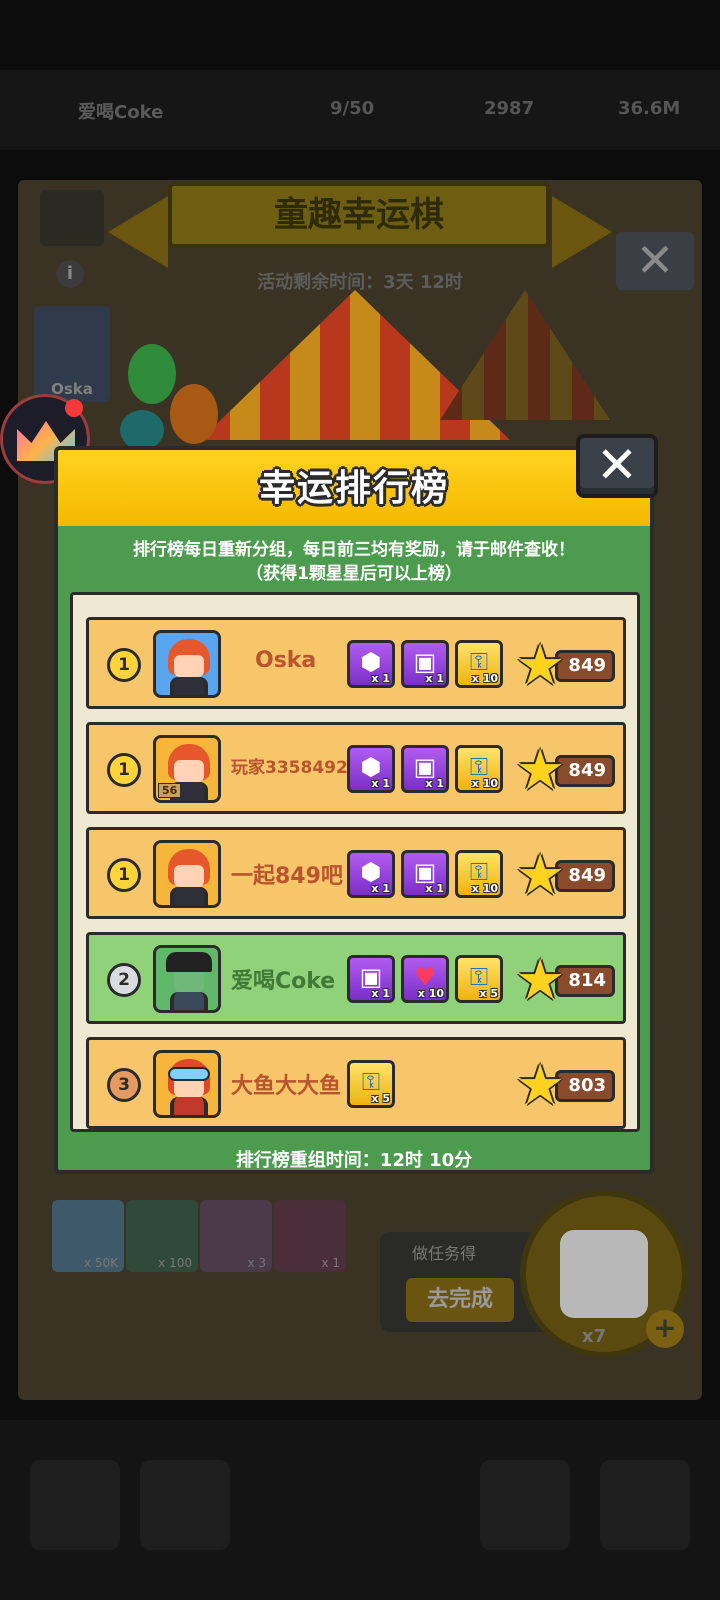  What do you see at coordinates (360, 1510) in the screenshot?
I see `bottom-nav` at bounding box center [360, 1510].